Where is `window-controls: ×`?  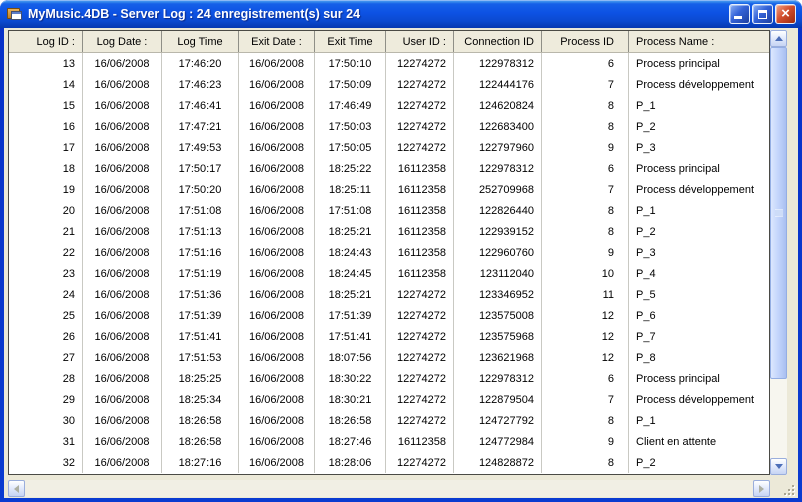 window-controls: × is located at coordinates (762, 14).